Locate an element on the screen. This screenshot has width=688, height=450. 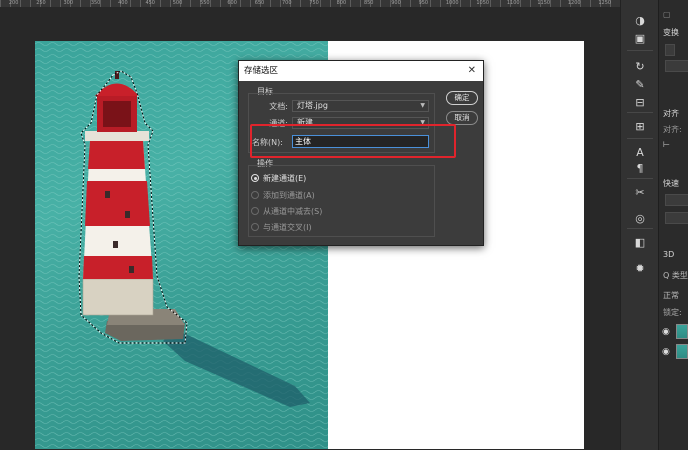
ruler-tick-label: 850 is located at coordinates (368, 3).